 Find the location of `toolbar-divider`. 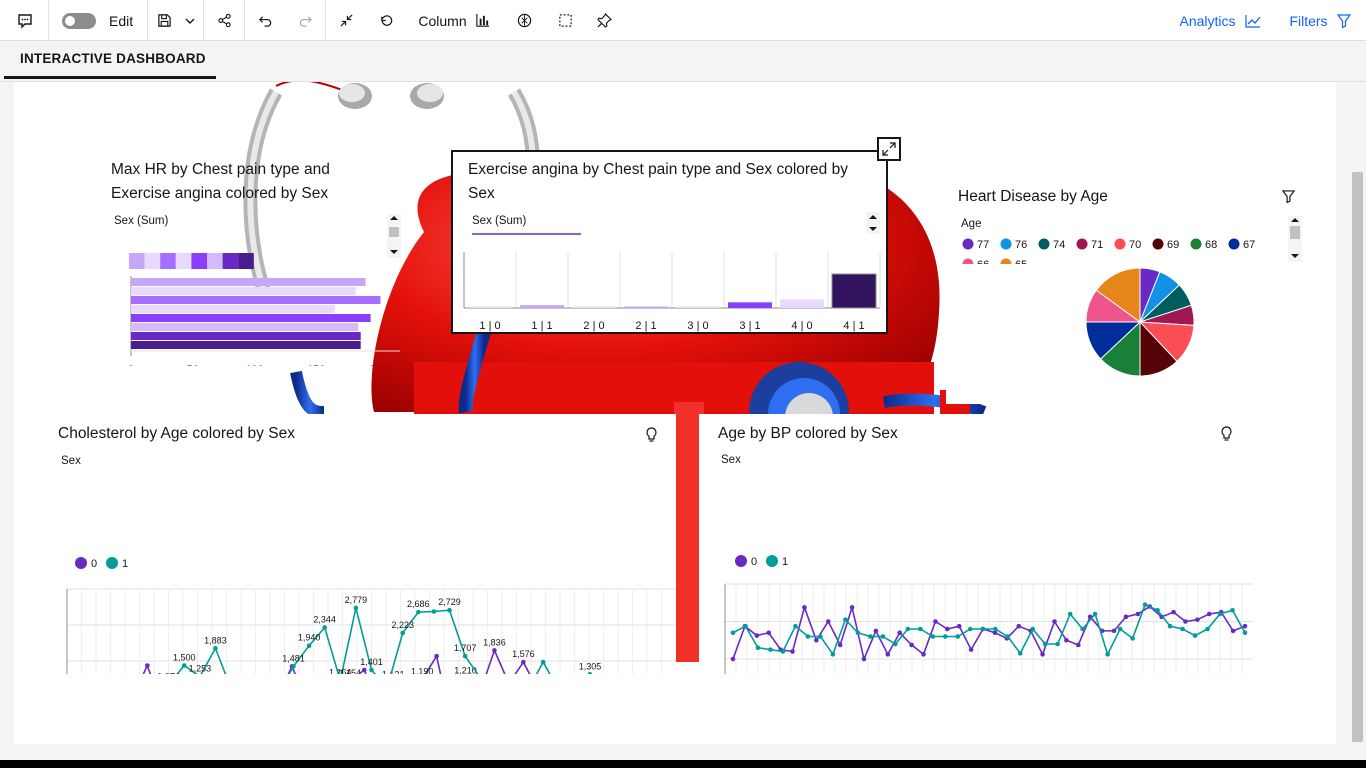

toolbar-divider is located at coordinates (147, 20).